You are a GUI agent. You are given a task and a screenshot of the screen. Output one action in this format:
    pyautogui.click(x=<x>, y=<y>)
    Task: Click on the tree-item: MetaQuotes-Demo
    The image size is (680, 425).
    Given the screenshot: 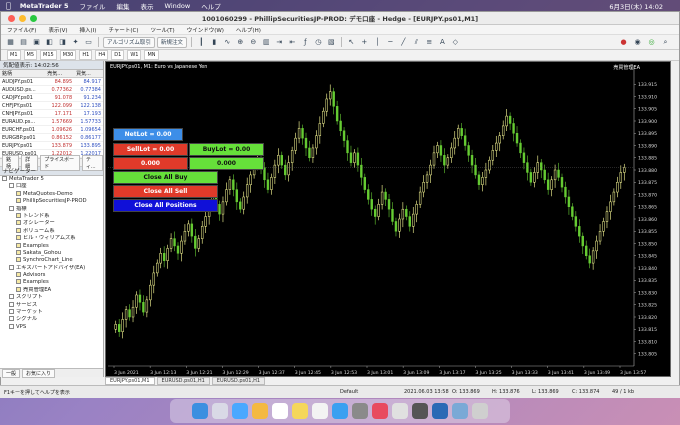 What is the action you would take?
    pyautogui.click(x=52, y=194)
    